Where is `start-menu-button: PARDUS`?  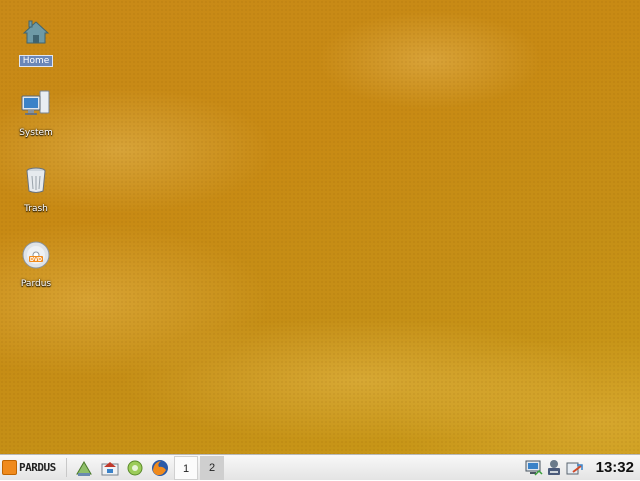 start-menu-button: PARDUS is located at coordinates (32, 467).